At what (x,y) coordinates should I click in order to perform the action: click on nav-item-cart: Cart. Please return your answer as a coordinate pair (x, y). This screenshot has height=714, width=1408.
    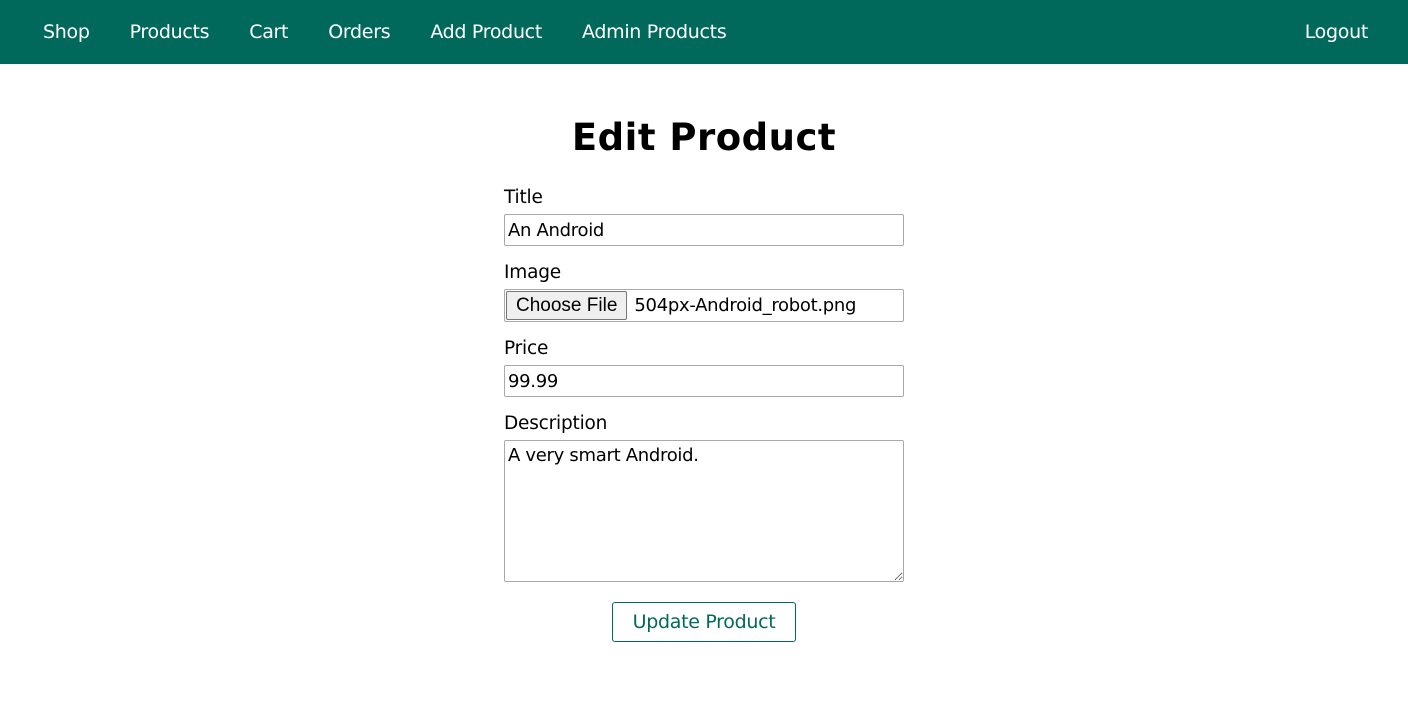
    Looking at the image, I should click on (268, 32).